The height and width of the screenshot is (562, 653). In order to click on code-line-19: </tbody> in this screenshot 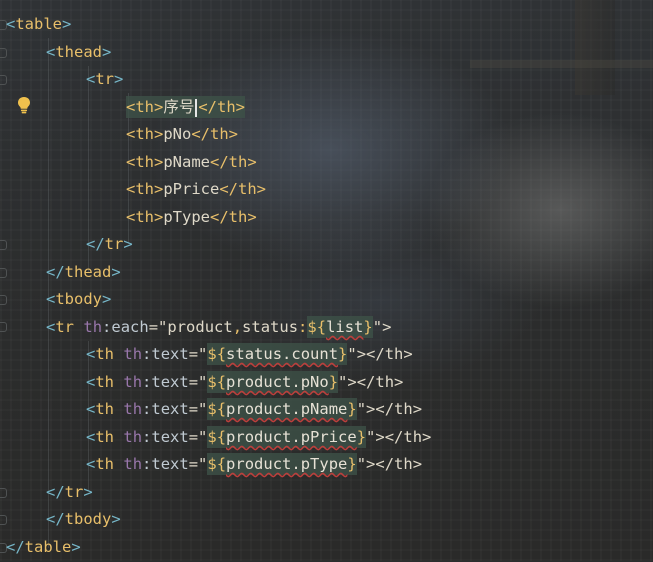, I will do `click(83, 520)`.